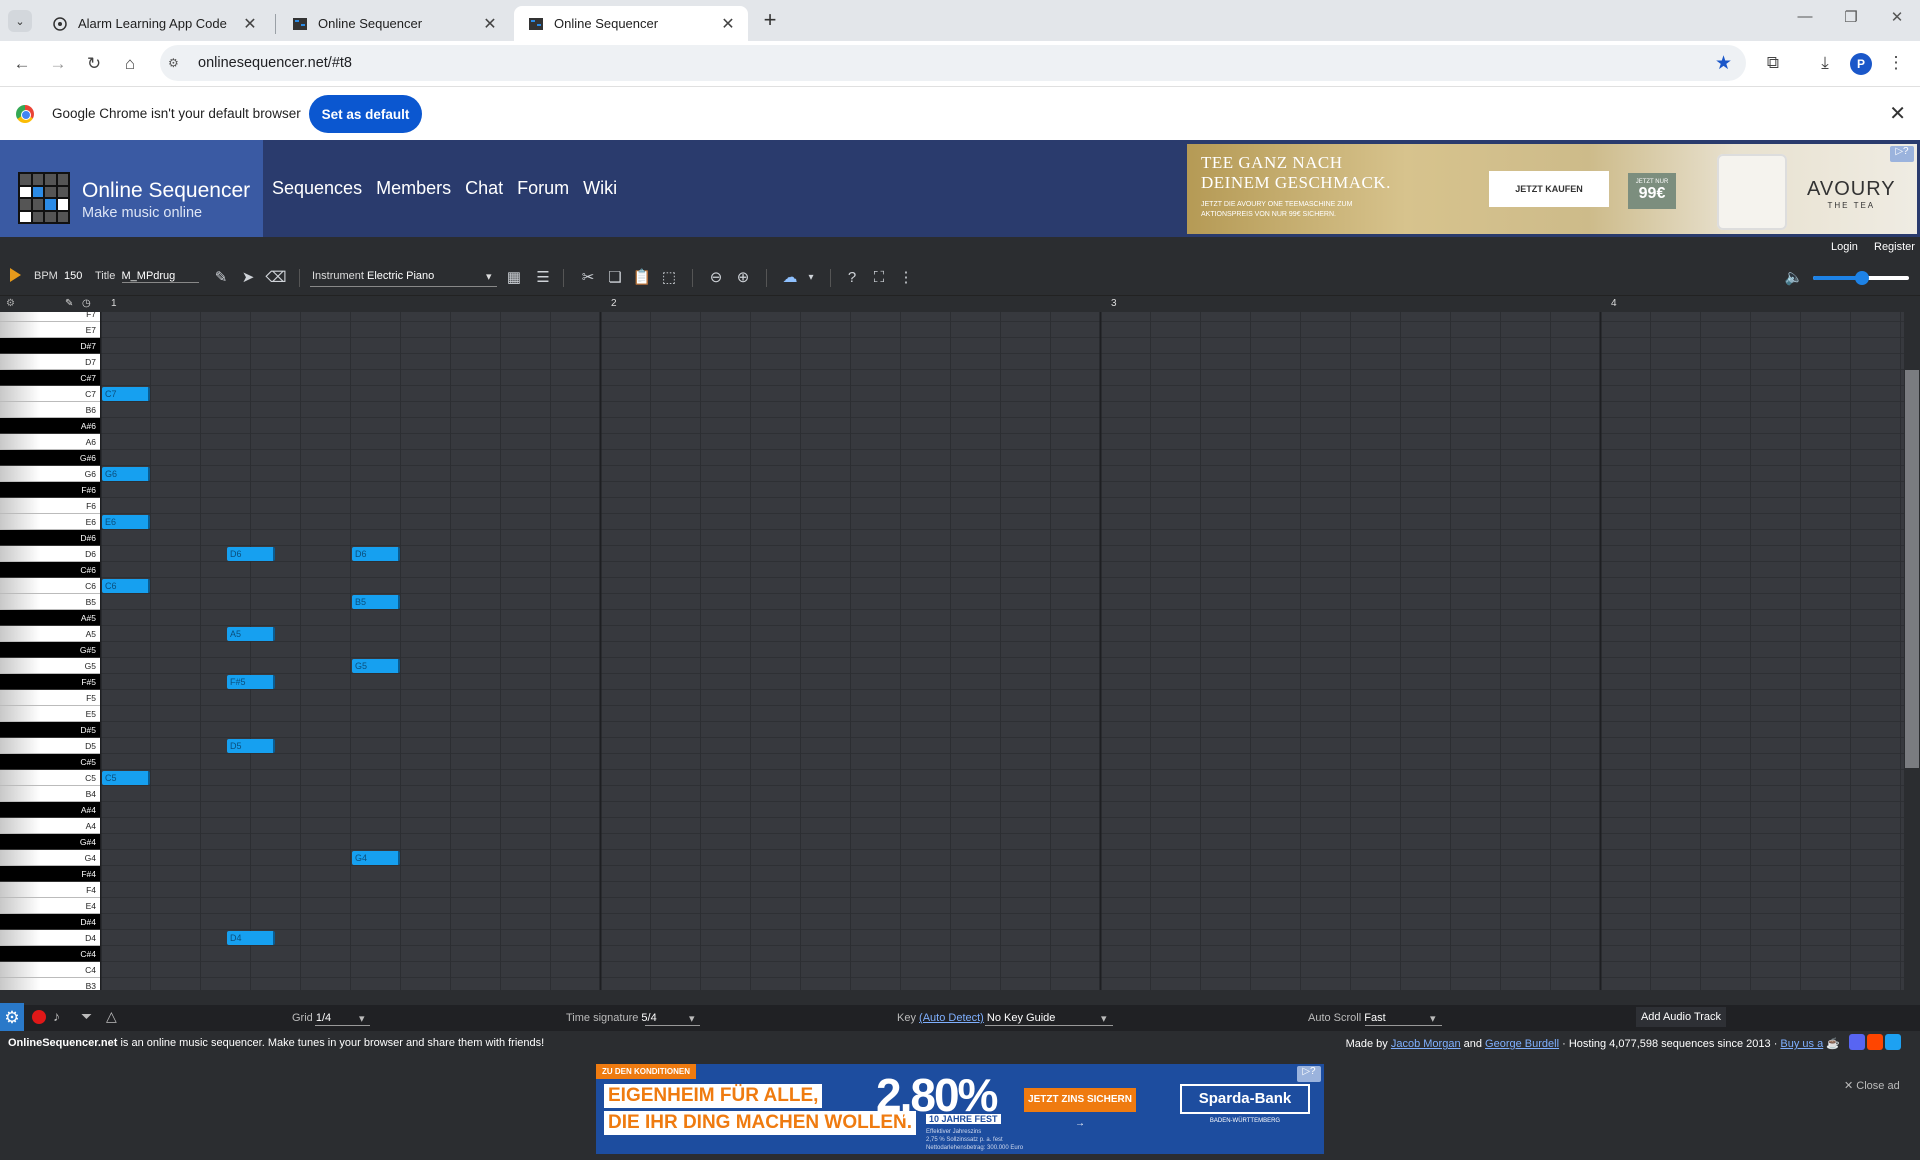  Describe the element at coordinates (86, 1016) in the screenshot. I see `filter-icon: ⏷` at that location.